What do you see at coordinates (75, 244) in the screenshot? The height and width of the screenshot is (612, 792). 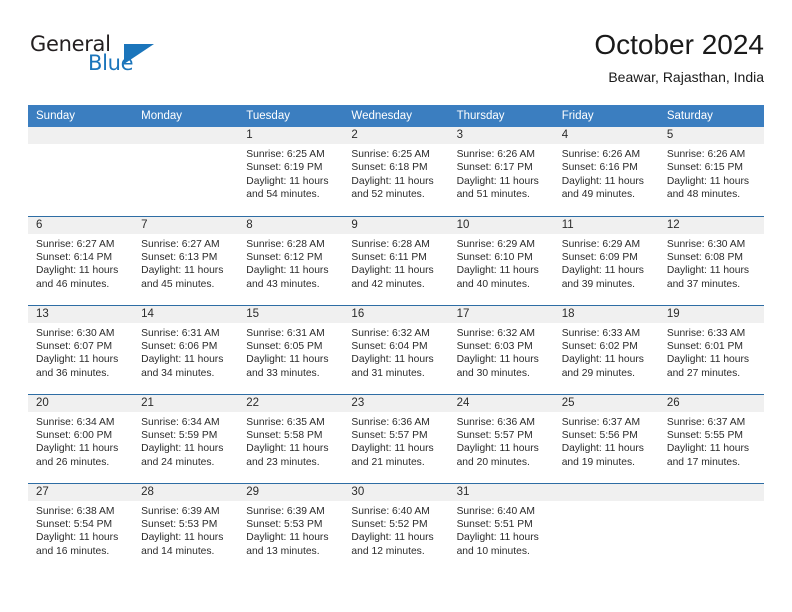 I see `sunrise-time: Sunrise: 6:27 AM` at bounding box center [75, 244].